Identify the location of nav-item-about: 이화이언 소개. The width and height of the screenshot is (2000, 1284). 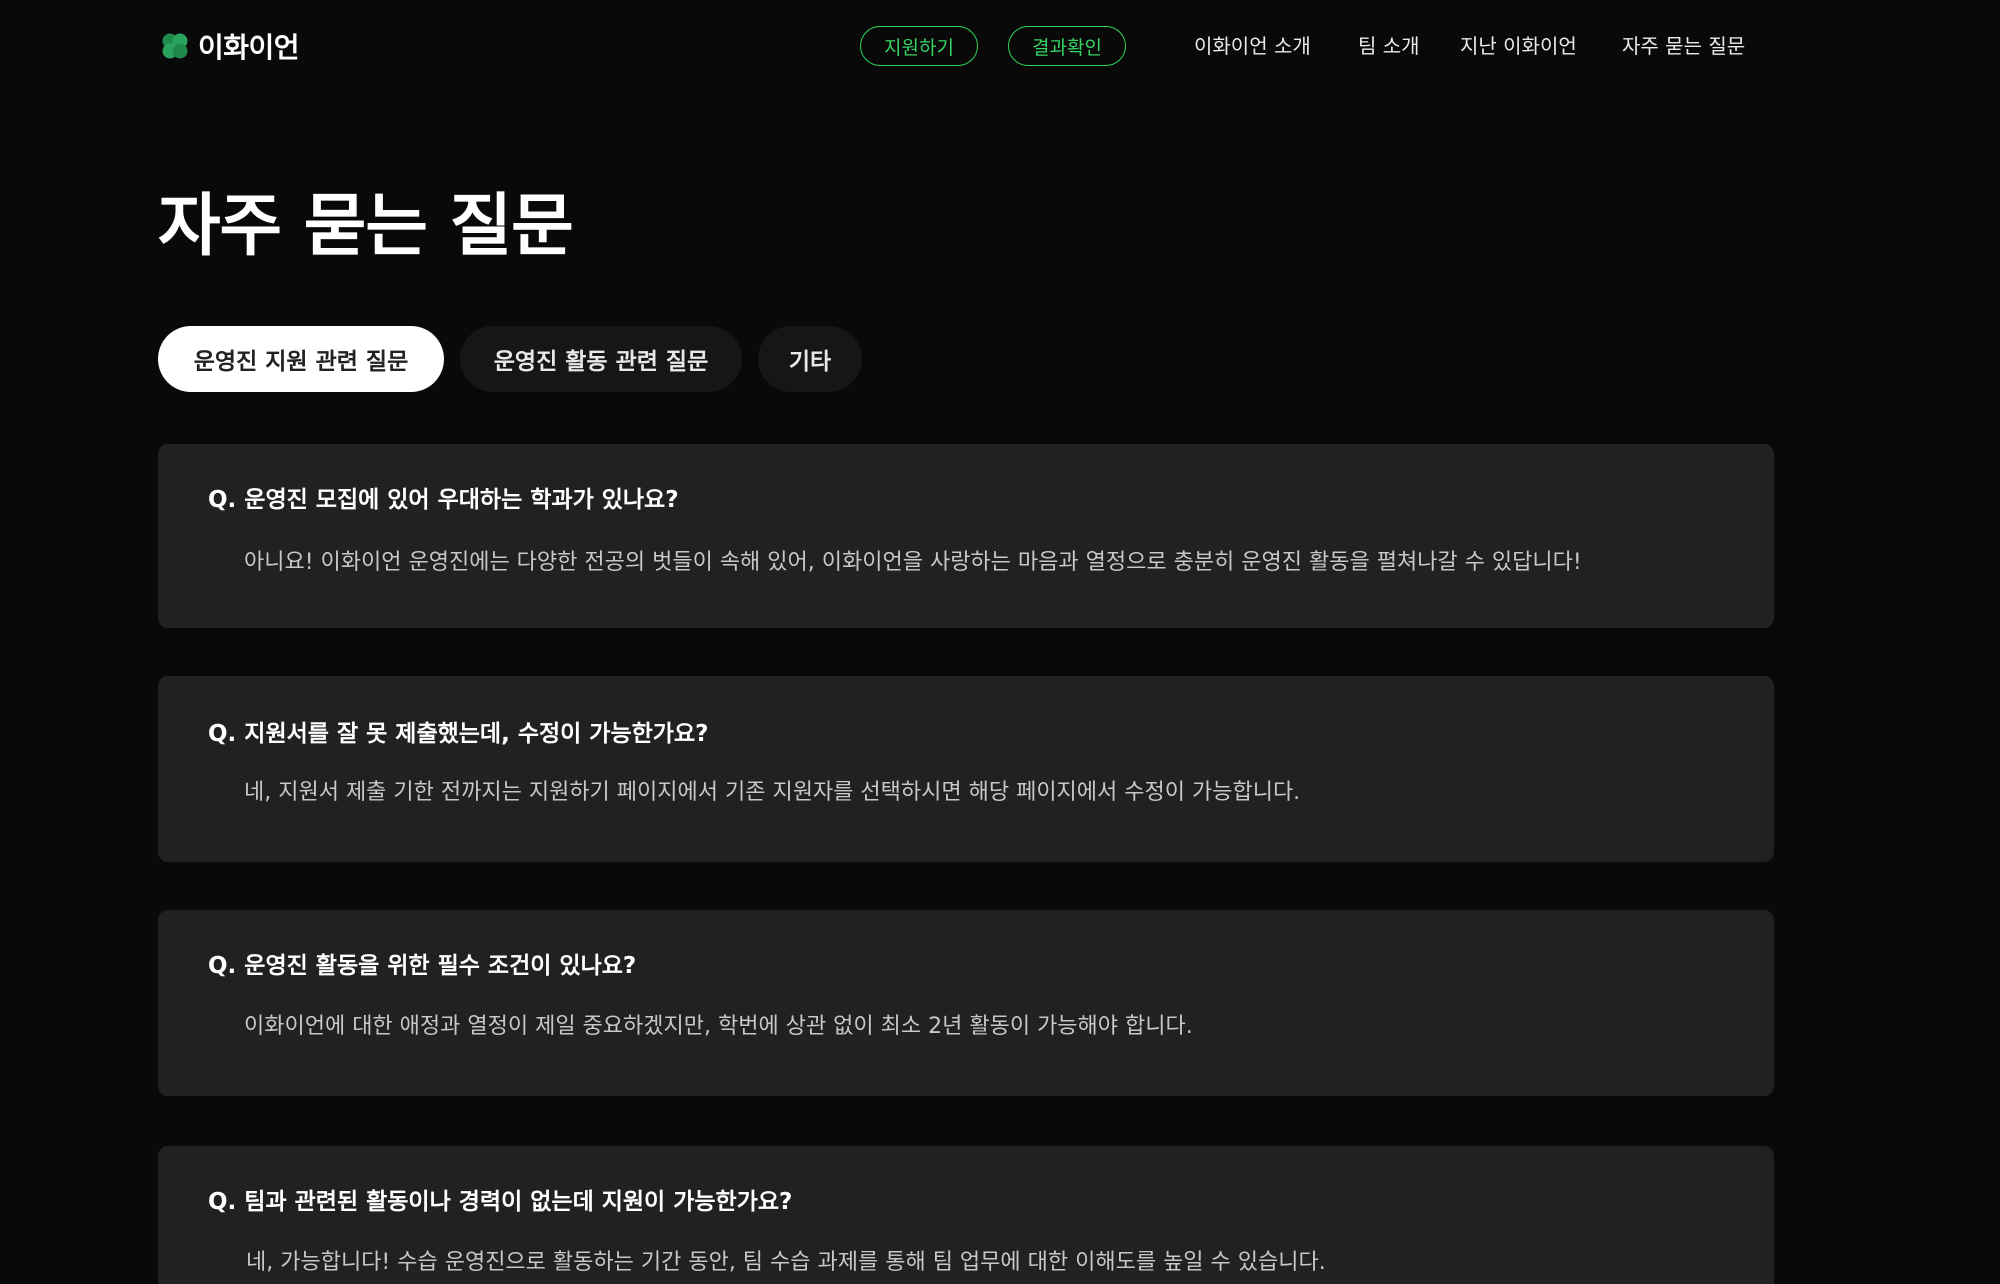
(1252, 44).